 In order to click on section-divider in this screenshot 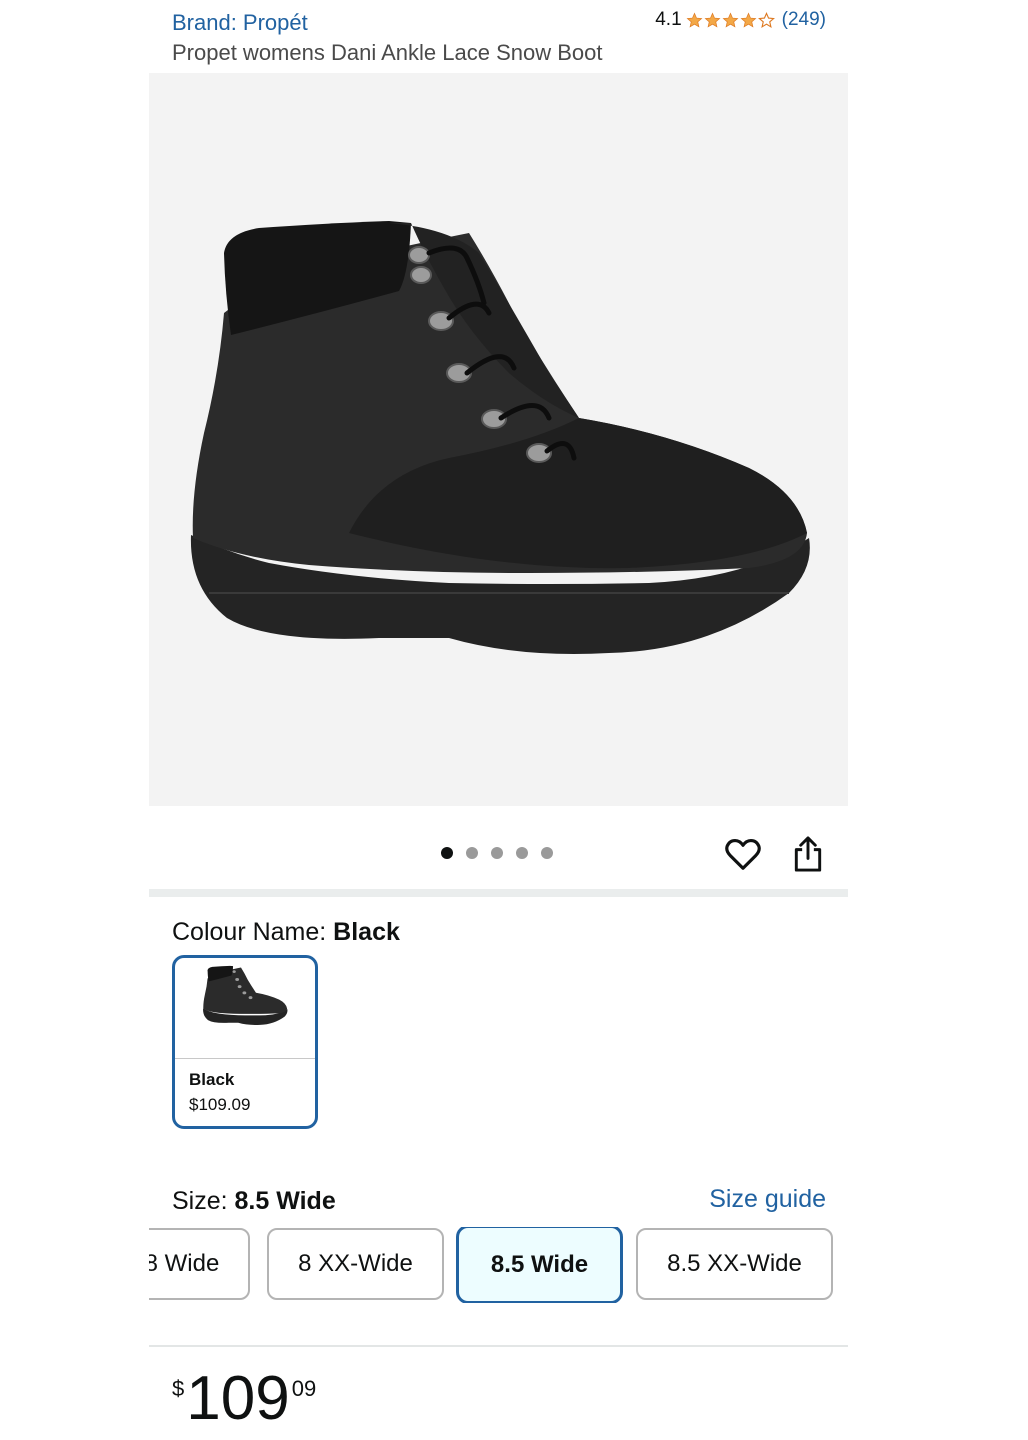, I will do `click(498, 893)`.